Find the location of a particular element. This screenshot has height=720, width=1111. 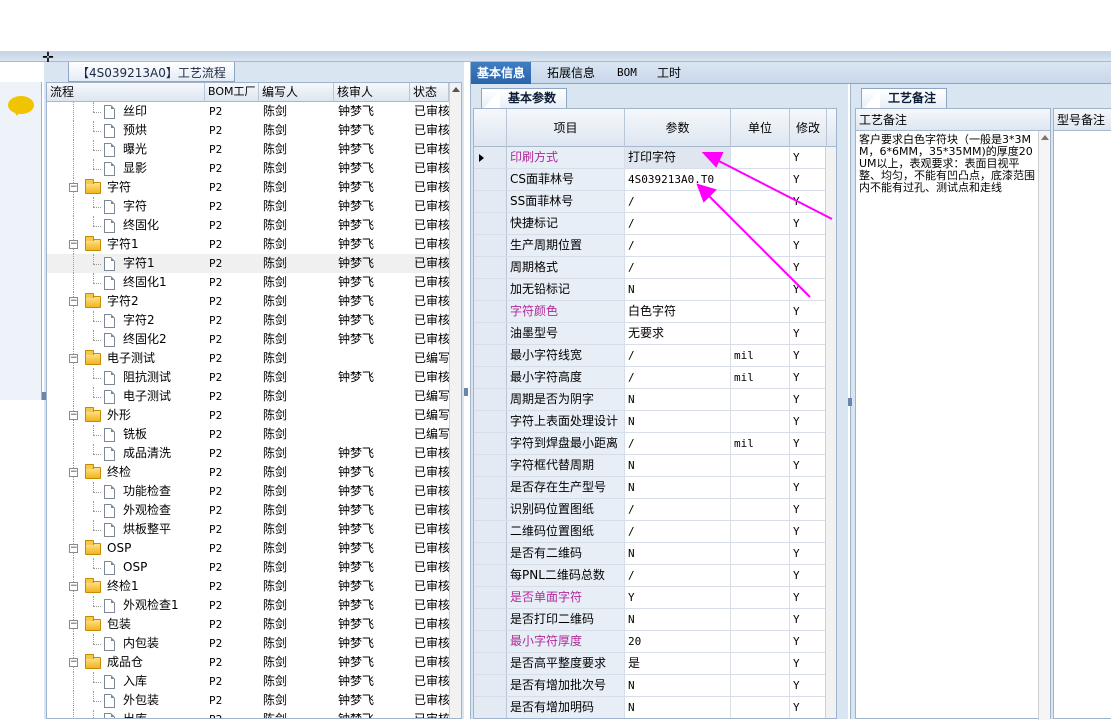

param-row: 二维码位置图纸 / Y is located at coordinates (655, 532).